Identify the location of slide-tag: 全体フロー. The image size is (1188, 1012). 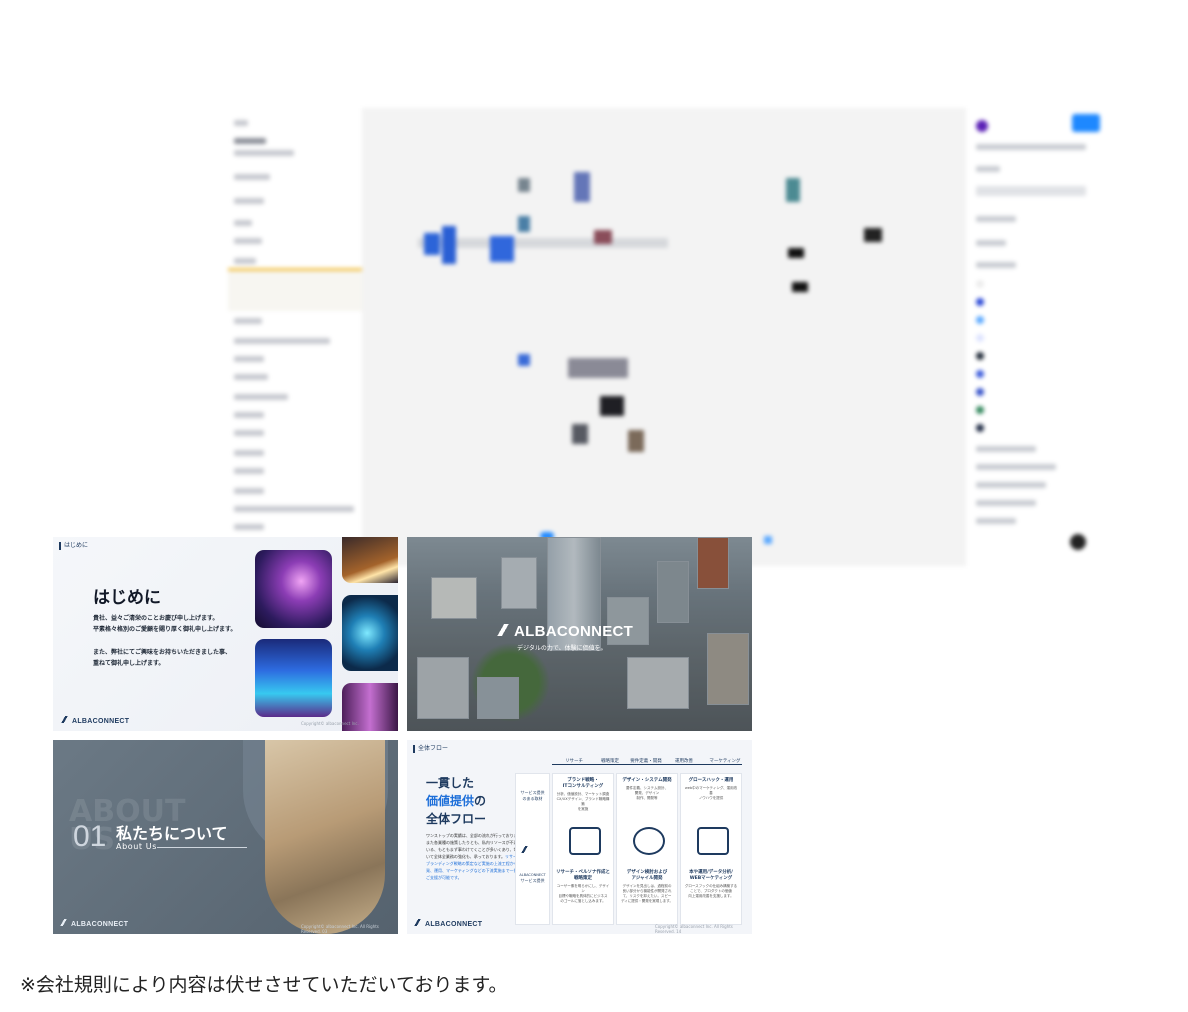
(430, 749).